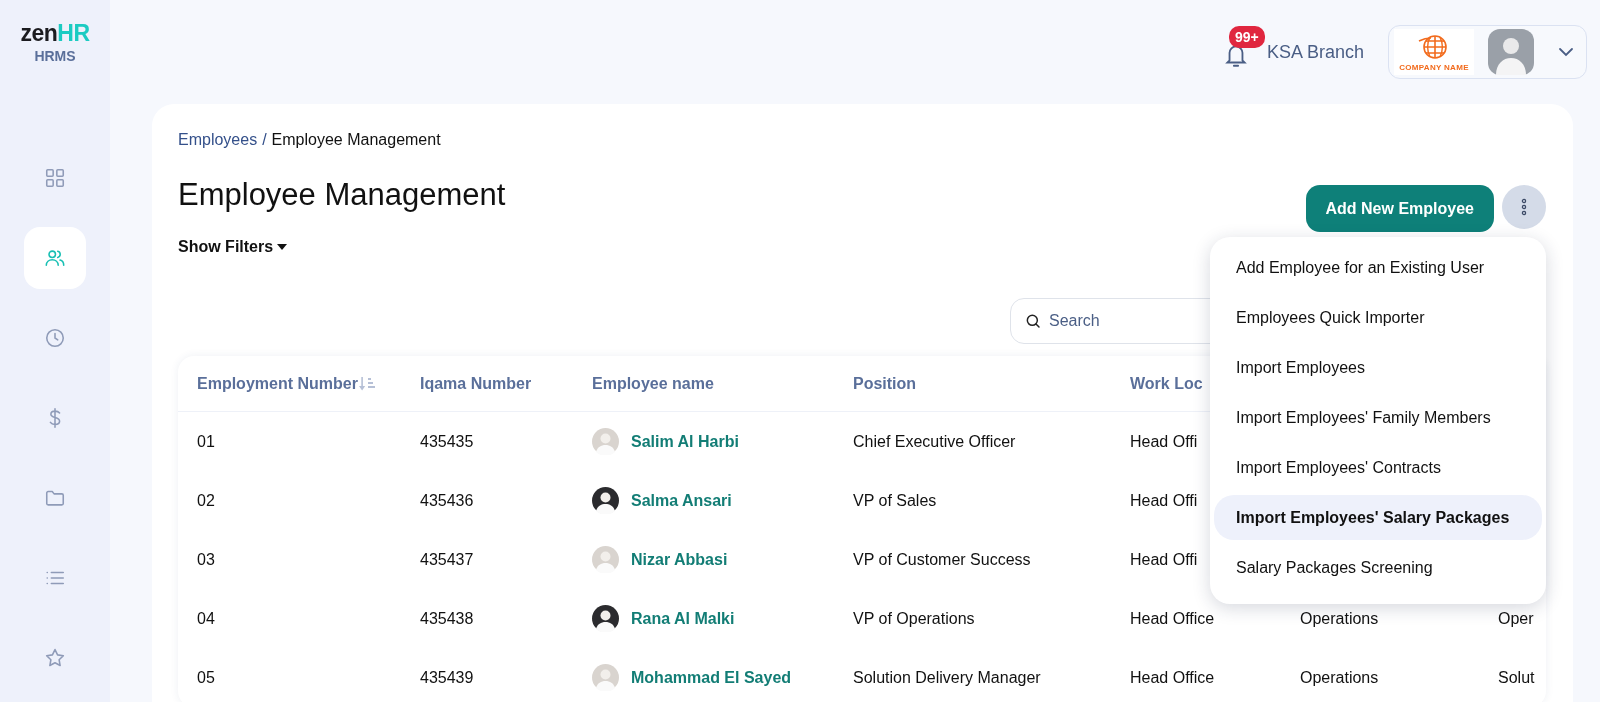 This screenshot has height=702, width=1600. What do you see at coordinates (991, 383) in the screenshot?
I see `column-header: Position` at bounding box center [991, 383].